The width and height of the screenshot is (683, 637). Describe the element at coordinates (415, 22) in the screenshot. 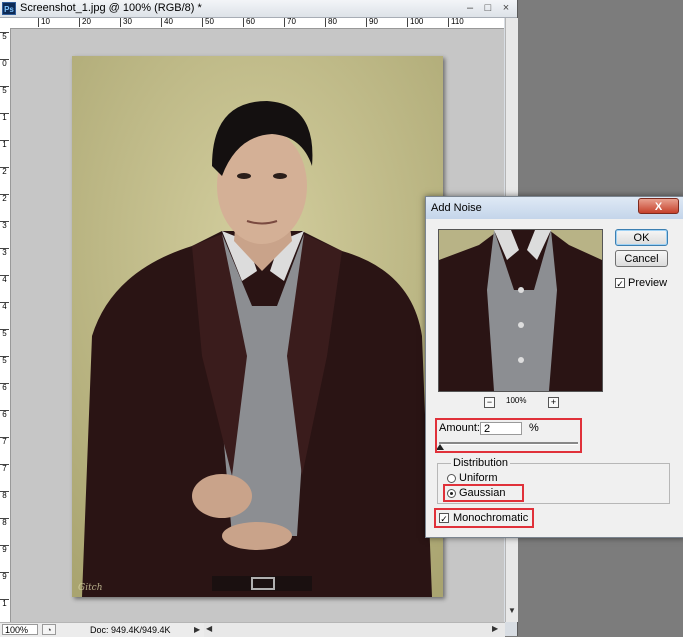

I see `ruler-tick: 100` at that location.